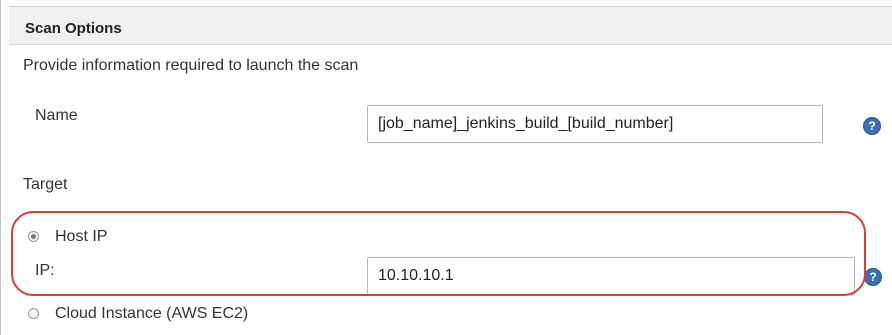  I want to click on ip-input, so click(611, 276).